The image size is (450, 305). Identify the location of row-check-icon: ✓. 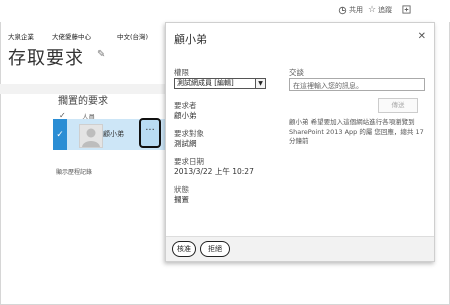
(60, 134).